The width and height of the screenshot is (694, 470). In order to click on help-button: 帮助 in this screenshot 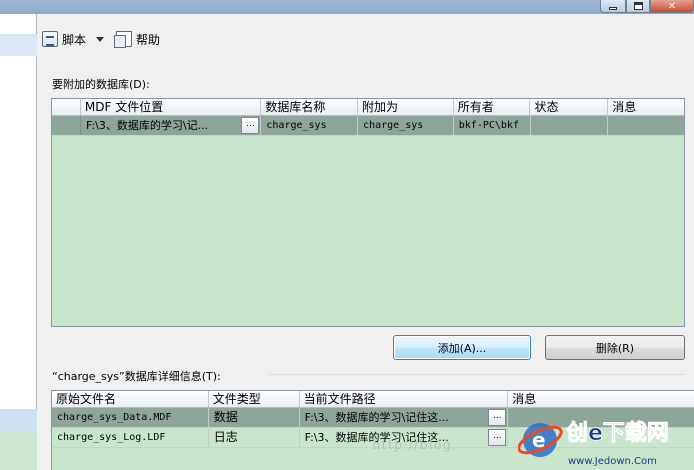, I will do `click(138, 39)`.